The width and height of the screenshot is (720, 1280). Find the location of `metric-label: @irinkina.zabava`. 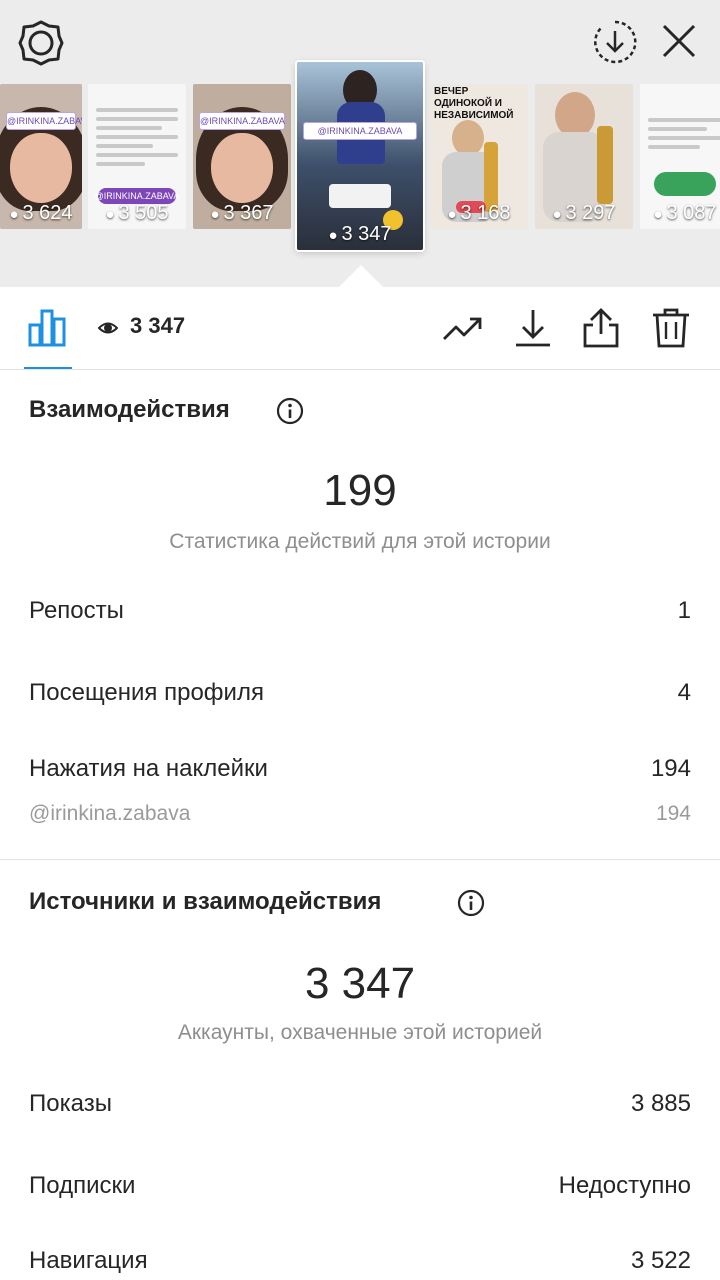

metric-label: @irinkina.zabava is located at coordinates (110, 813).